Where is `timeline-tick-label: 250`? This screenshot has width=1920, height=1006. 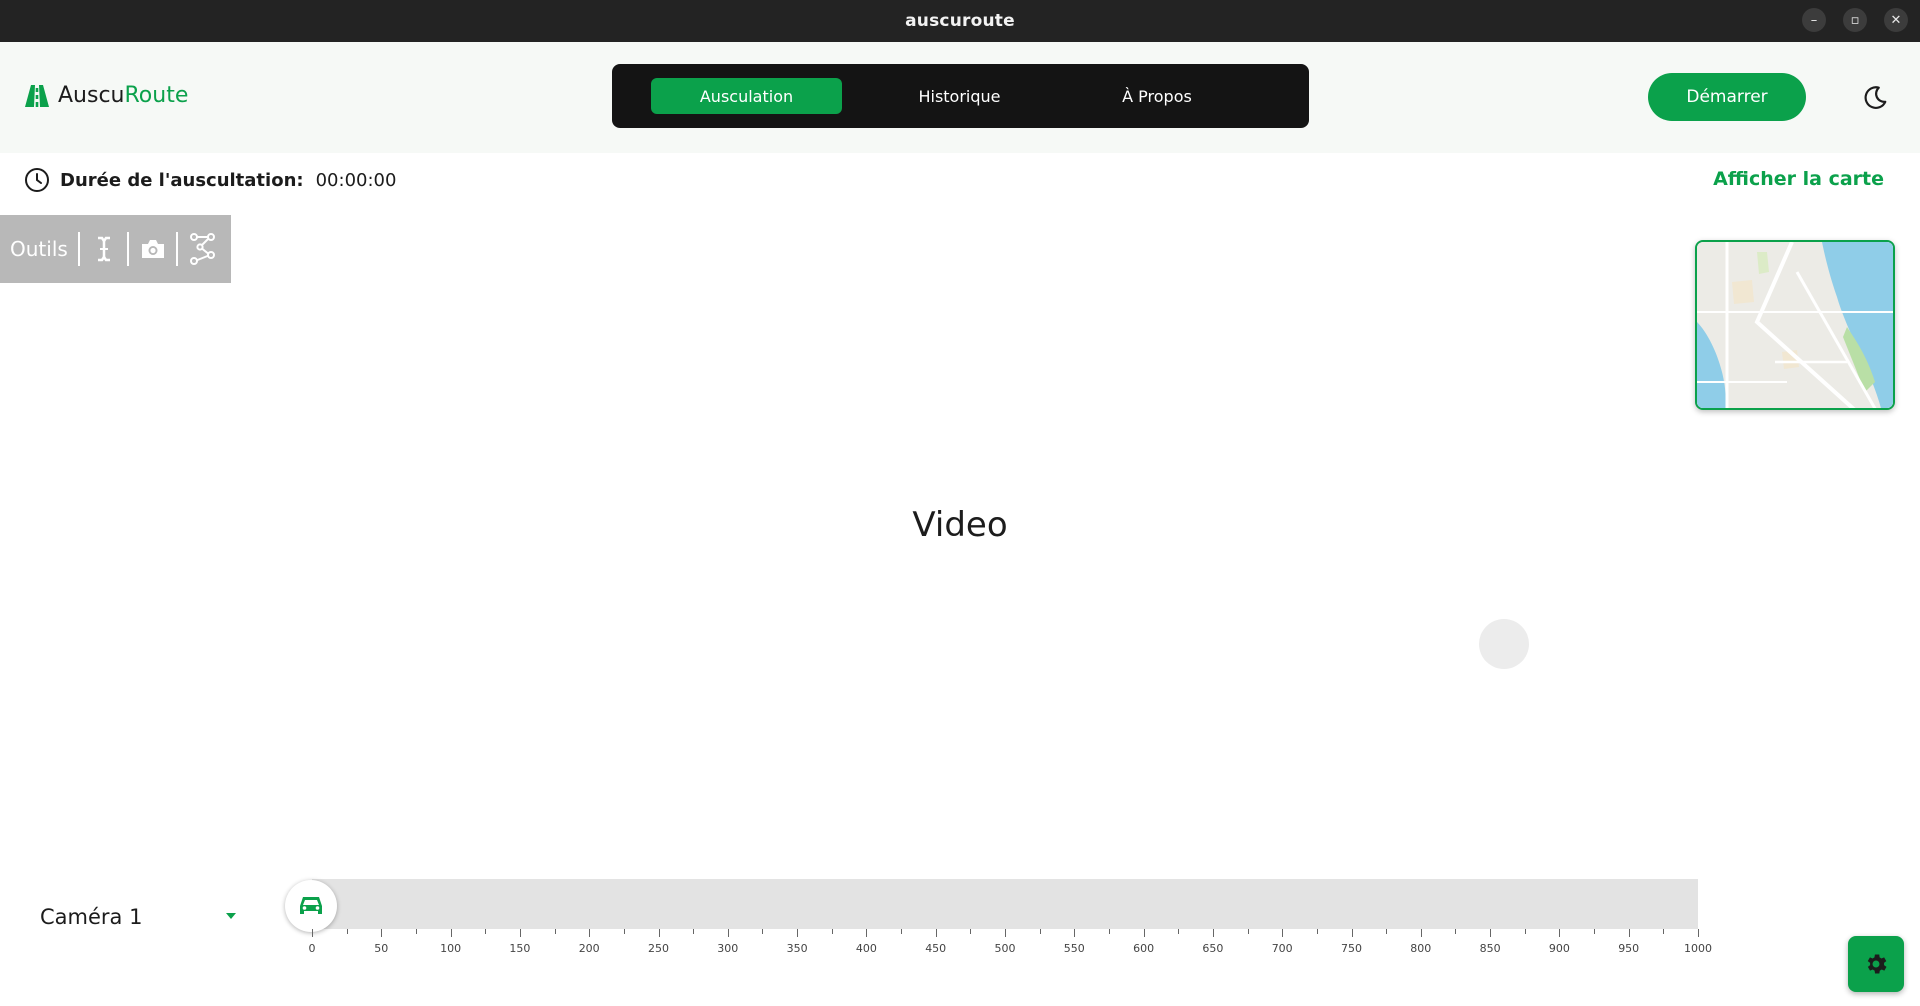 timeline-tick-label: 250 is located at coordinates (658, 948).